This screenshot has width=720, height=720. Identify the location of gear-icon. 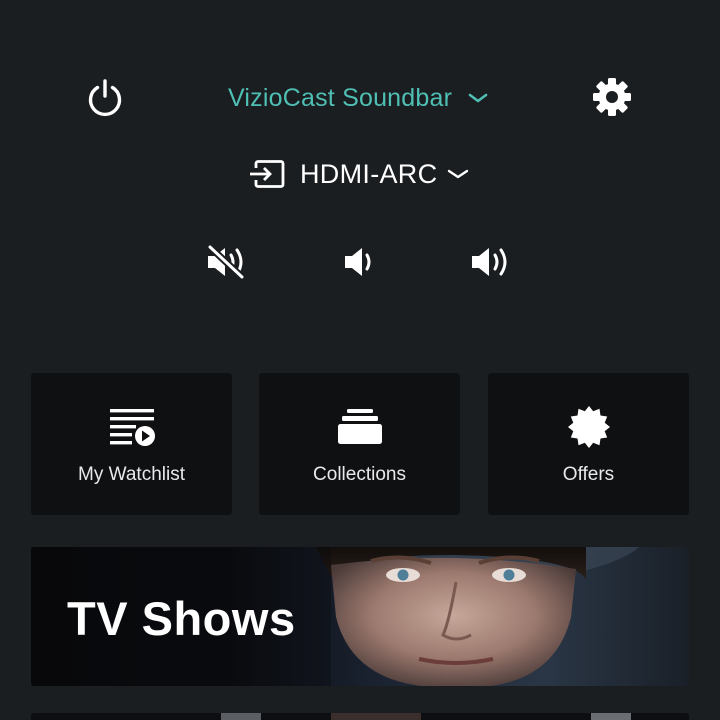
(612, 97).